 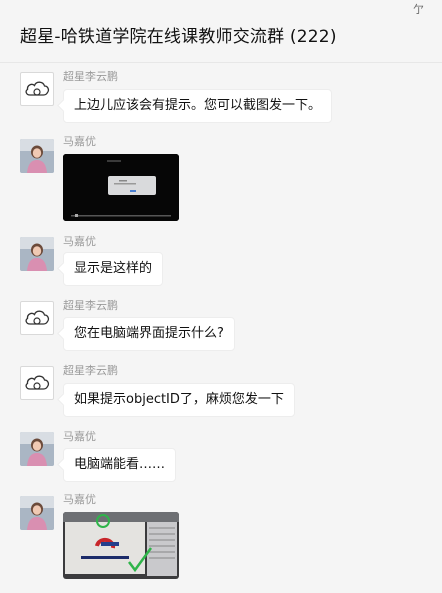 I want to click on title-bar: 亇 超星-哈铁道学院在线课教师交流群 (222), so click(x=221, y=31).